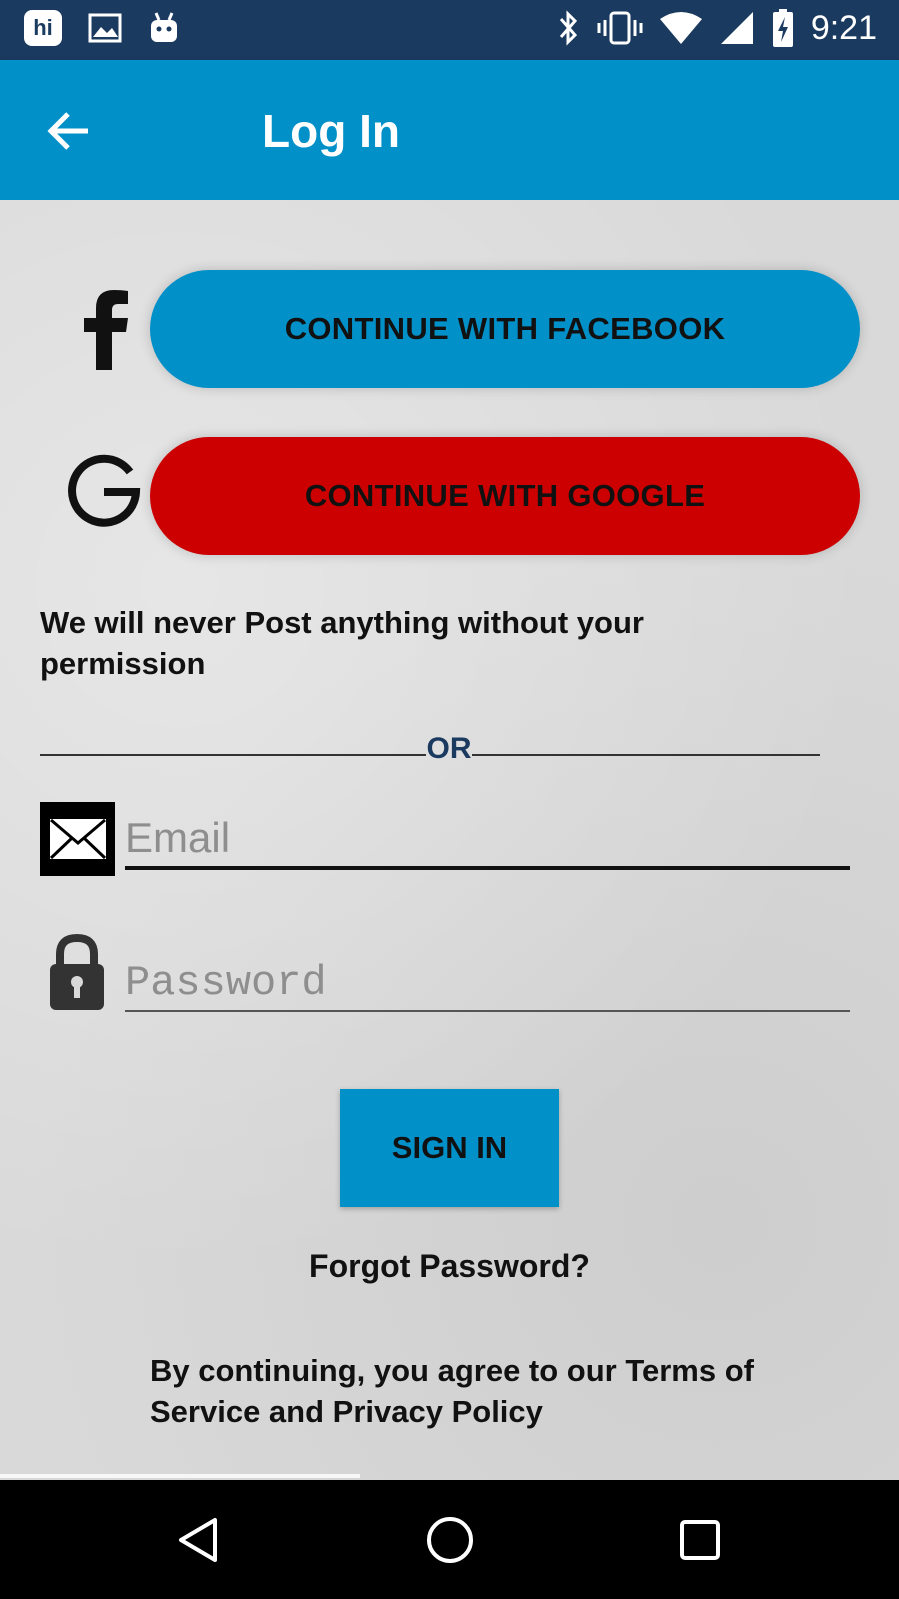 Image resolution: width=899 pixels, height=1599 pixels. I want to click on status-bar-notifications: hi, so click(102, 28).